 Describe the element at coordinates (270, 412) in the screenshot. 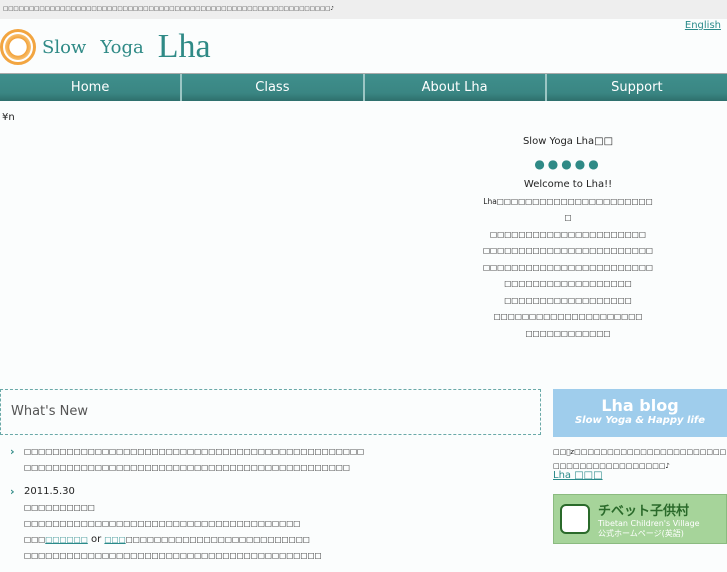

I see `whats-new-heading: What's New` at that location.